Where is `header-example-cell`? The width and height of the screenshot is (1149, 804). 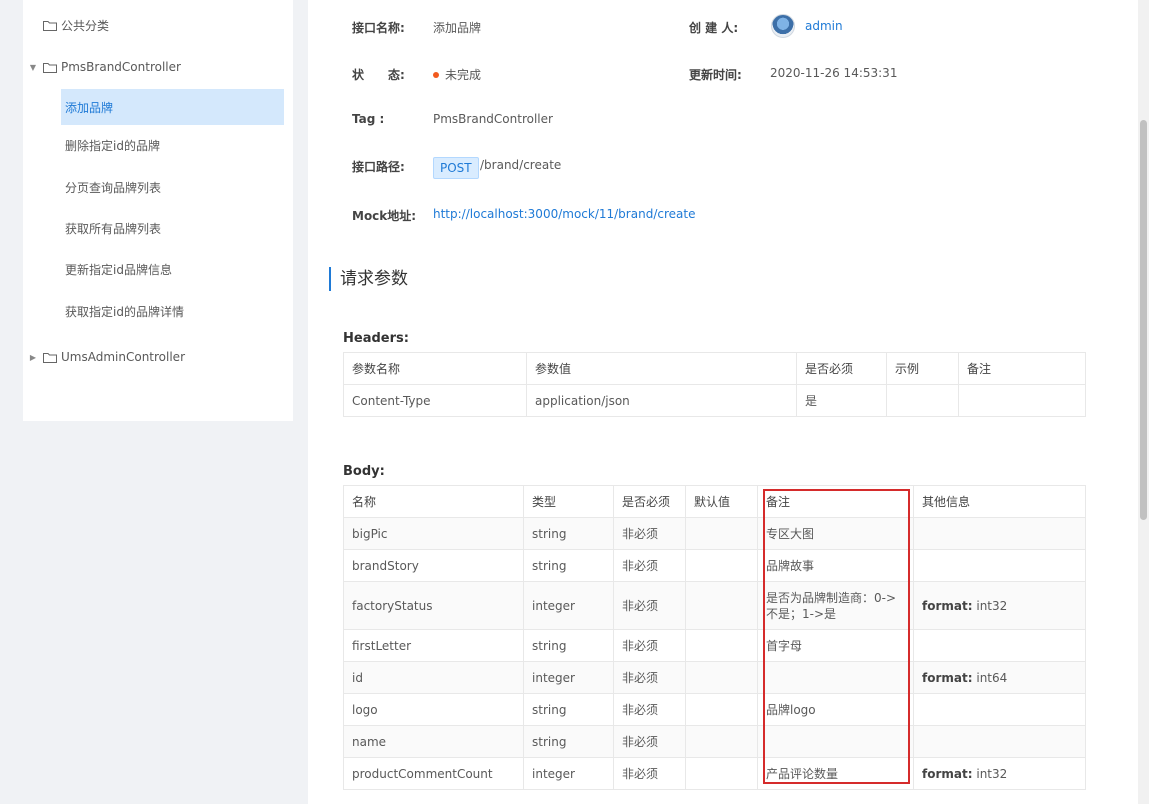
header-example-cell is located at coordinates (922, 400).